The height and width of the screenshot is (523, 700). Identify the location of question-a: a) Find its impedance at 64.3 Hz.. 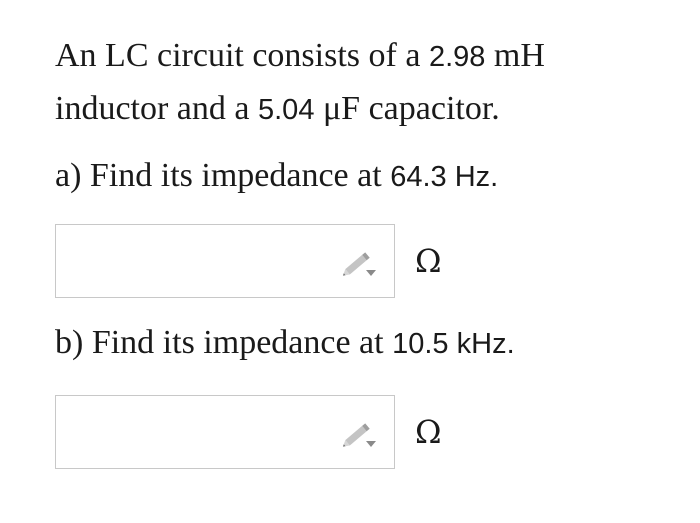
(365, 176).